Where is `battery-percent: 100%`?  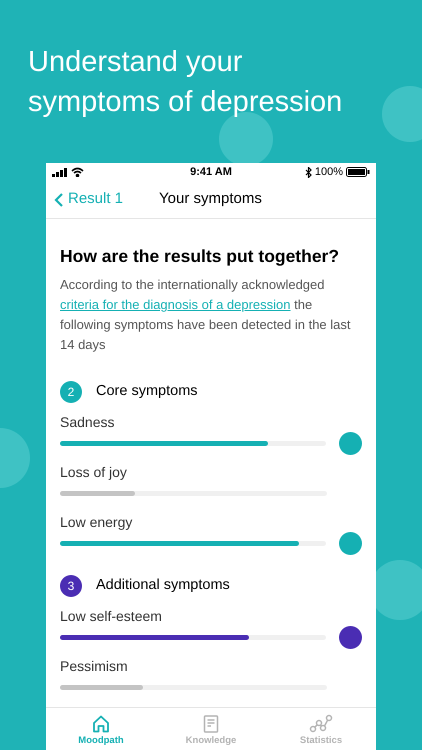
battery-percent: 100% is located at coordinates (328, 172).